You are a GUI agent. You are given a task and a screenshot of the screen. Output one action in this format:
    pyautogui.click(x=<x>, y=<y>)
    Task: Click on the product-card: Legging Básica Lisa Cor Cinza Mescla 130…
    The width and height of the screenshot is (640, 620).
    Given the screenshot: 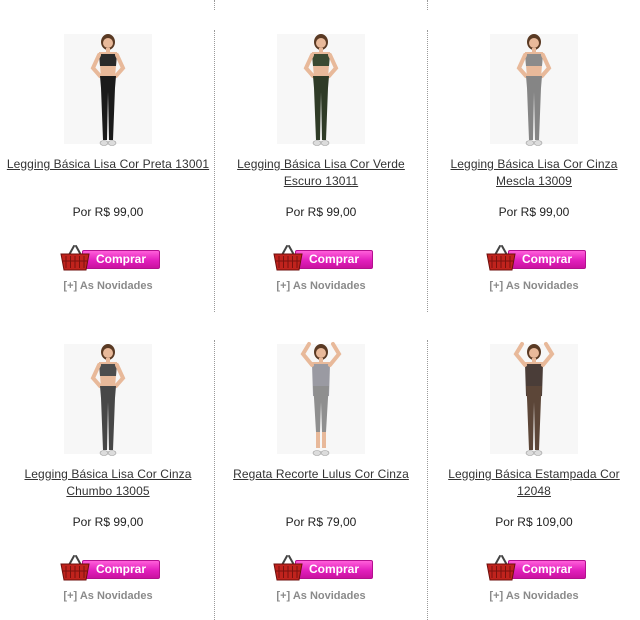 What is the action you would take?
    pyautogui.click(x=534, y=161)
    